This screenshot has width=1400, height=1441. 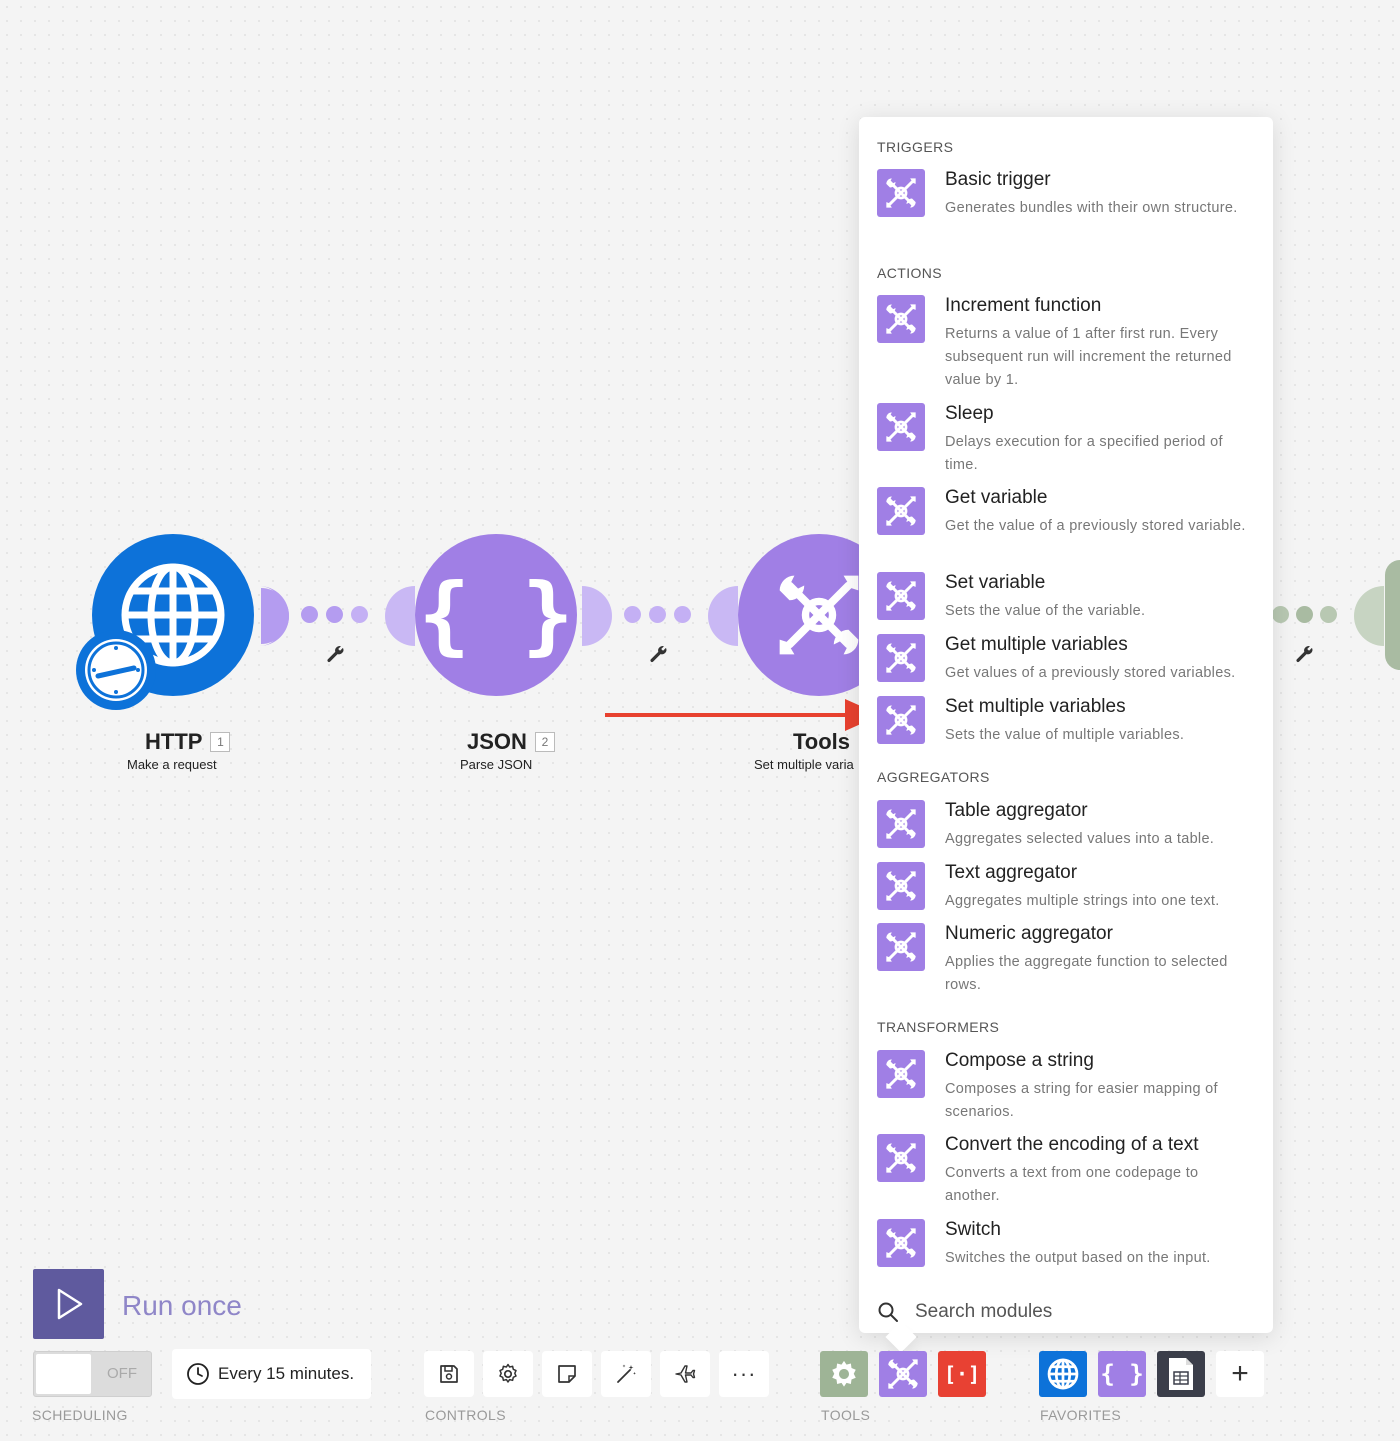 What do you see at coordinates (1016, 810) in the screenshot?
I see `item-title: Table aggregator` at bounding box center [1016, 810].